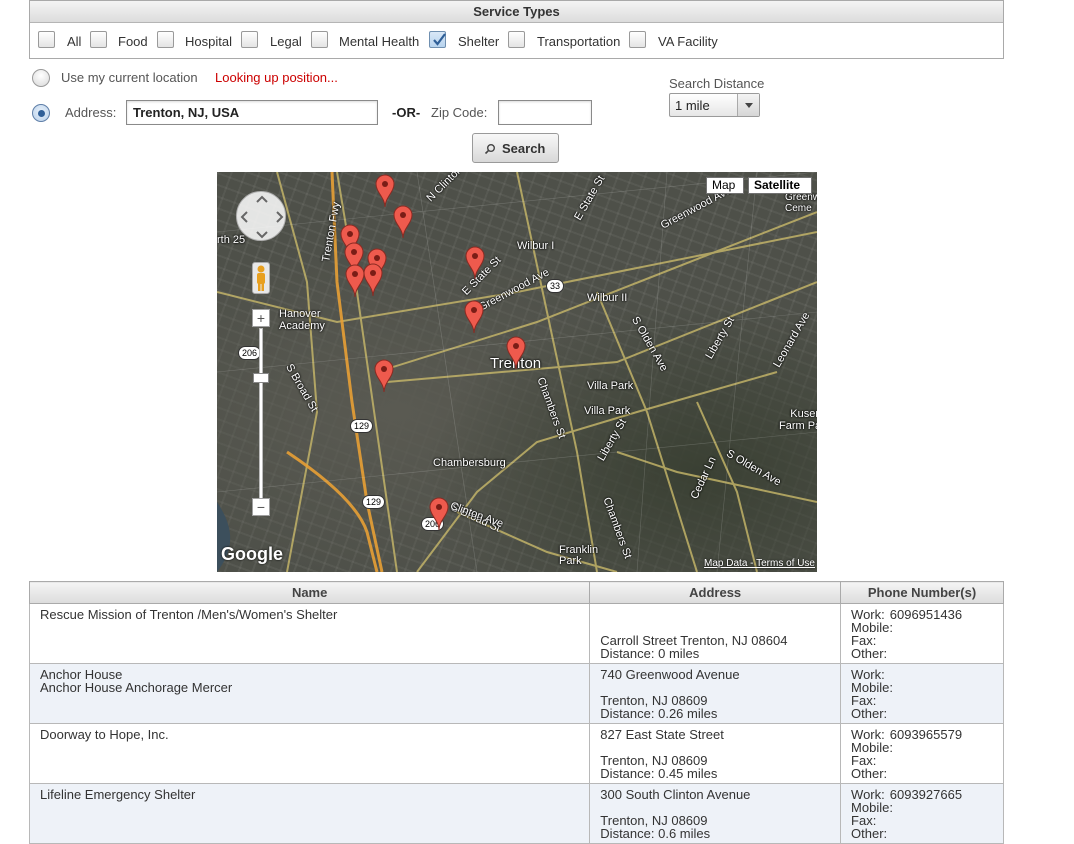 This screenshot has width=1074, height=844. What do you see at coordinates (261, 278) in the screenshot?
I see `street-view-pegman-icon` at bounding box center [261, 278].